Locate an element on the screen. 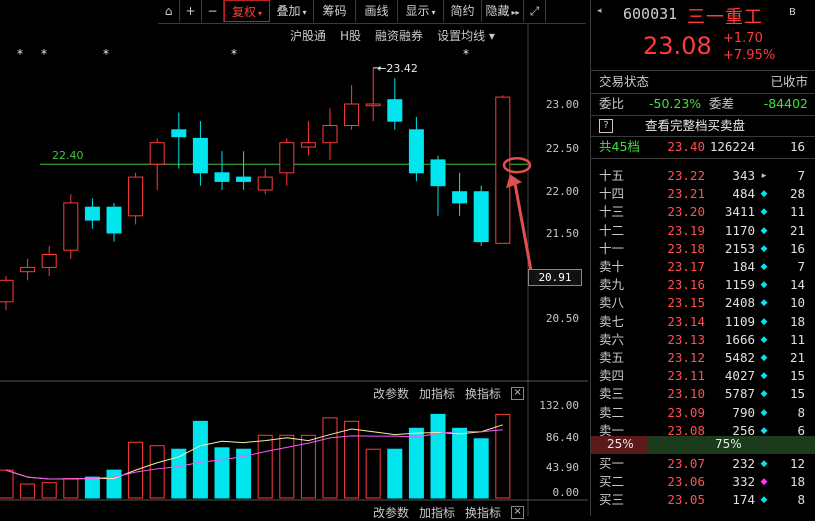 The width and height of the screenshot is (815, 521). asks-row: 卖九 23.16 1159 ◆ 14 is located at coordinates (703, 285).